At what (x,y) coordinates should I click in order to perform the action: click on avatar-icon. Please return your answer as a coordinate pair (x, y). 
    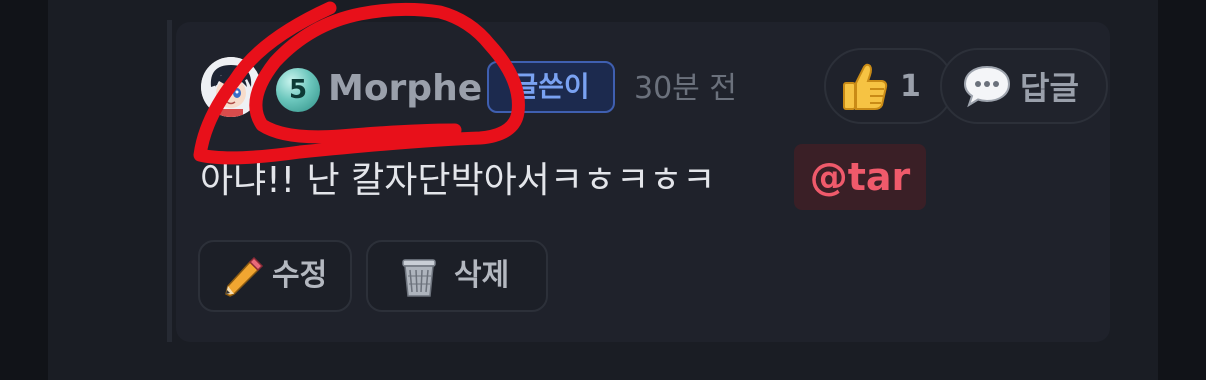
    Looking at the image, I should click on (231, 87).